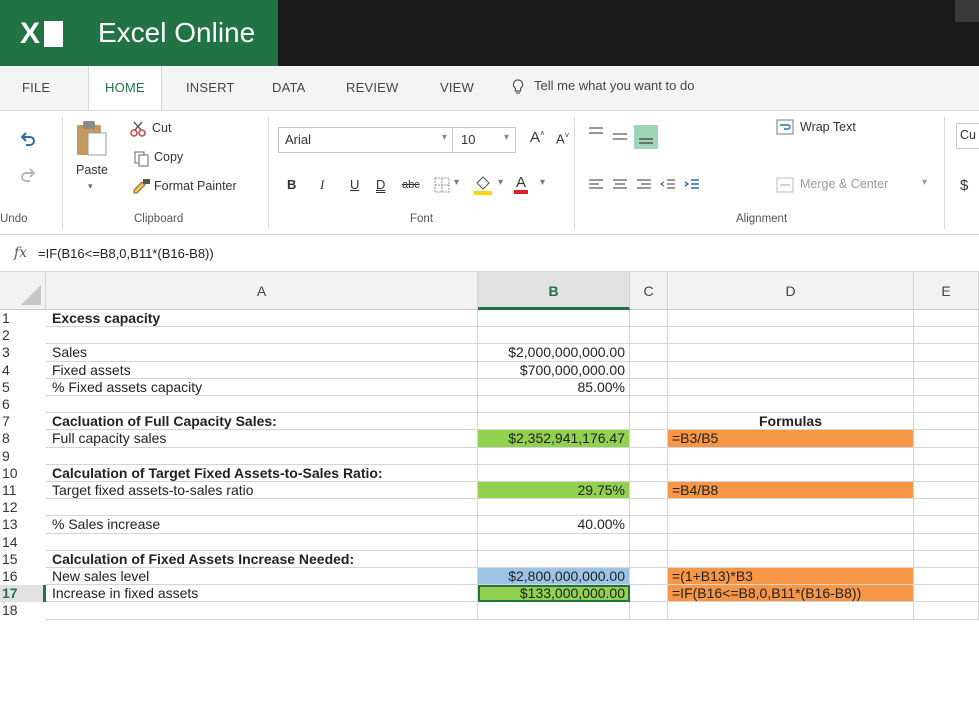 The height and width of the screenshot is (707, 979). Describe the element at coordinates (791, 422) in the screenshot. I see `cell-d7: Formulas` at that location.